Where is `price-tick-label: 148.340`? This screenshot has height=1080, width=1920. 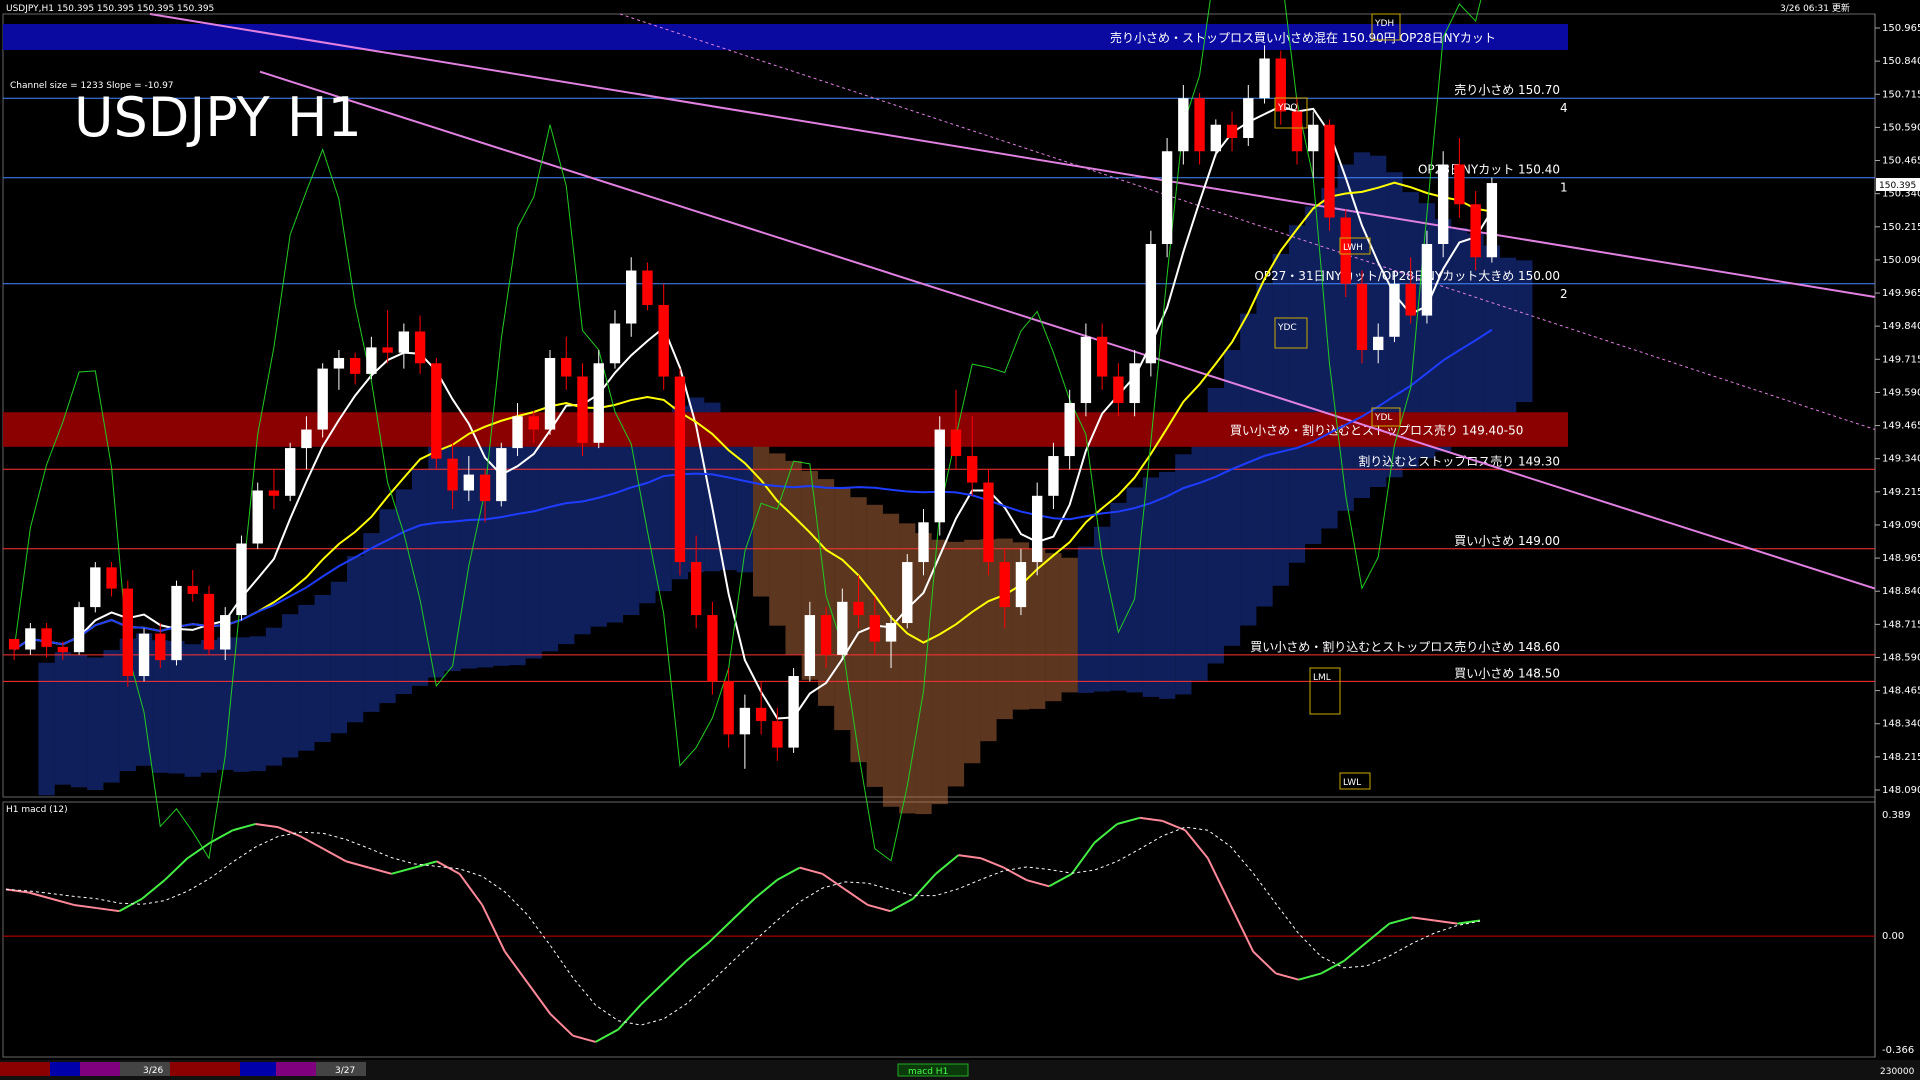
price-tick-label: 148.340 is located at coordinates (1901, 724).